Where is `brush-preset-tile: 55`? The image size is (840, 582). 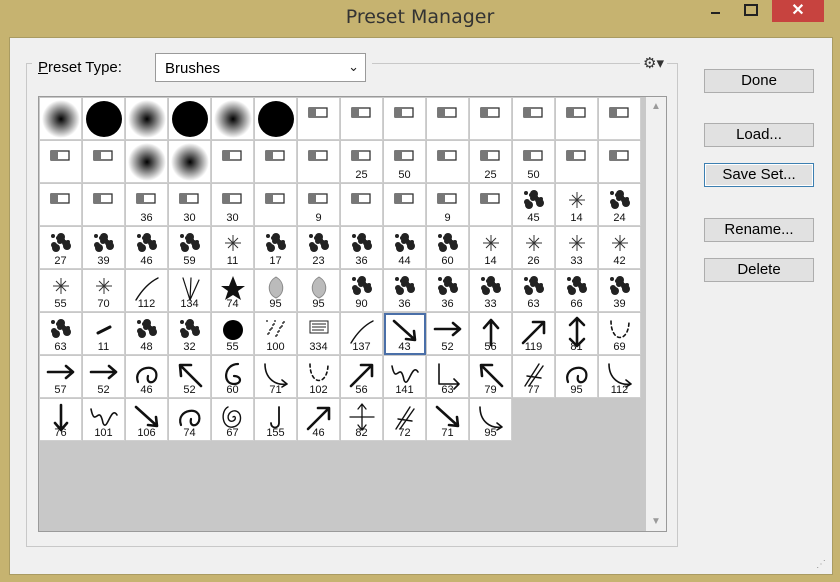
brush-preset-tile: 55 is located at coordinates (61, 291).